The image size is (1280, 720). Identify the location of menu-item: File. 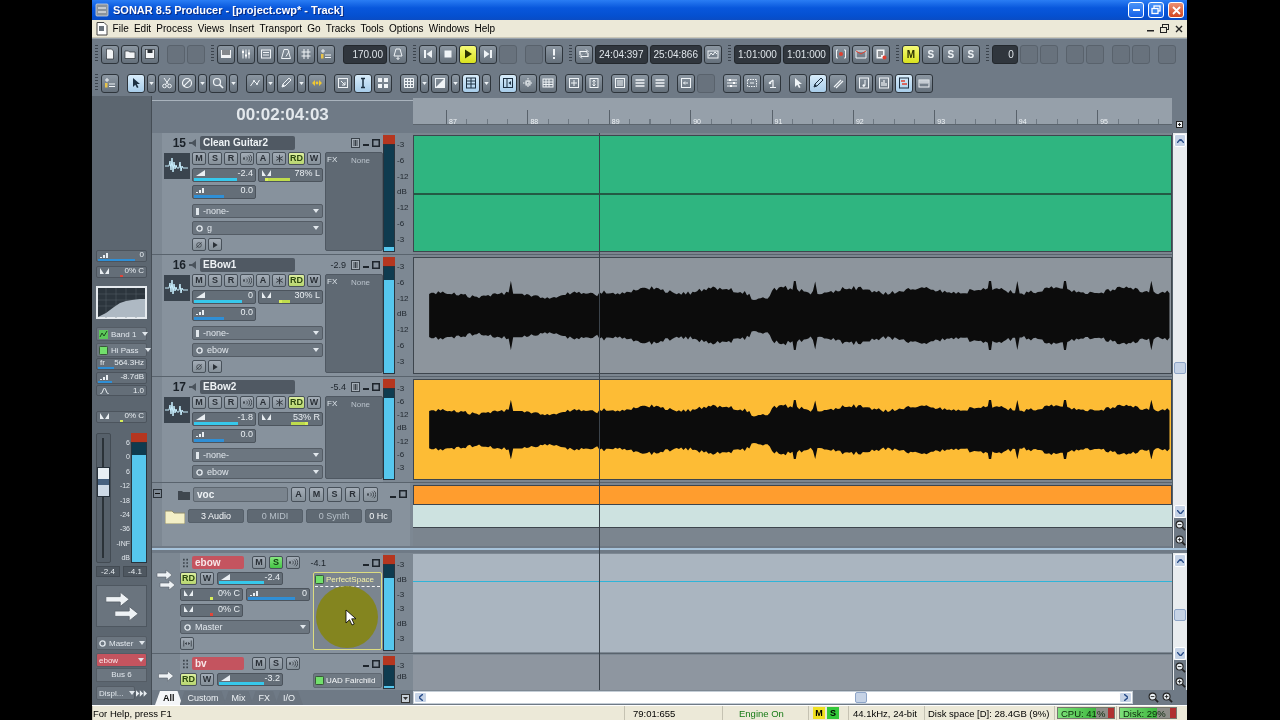
(121, 28).